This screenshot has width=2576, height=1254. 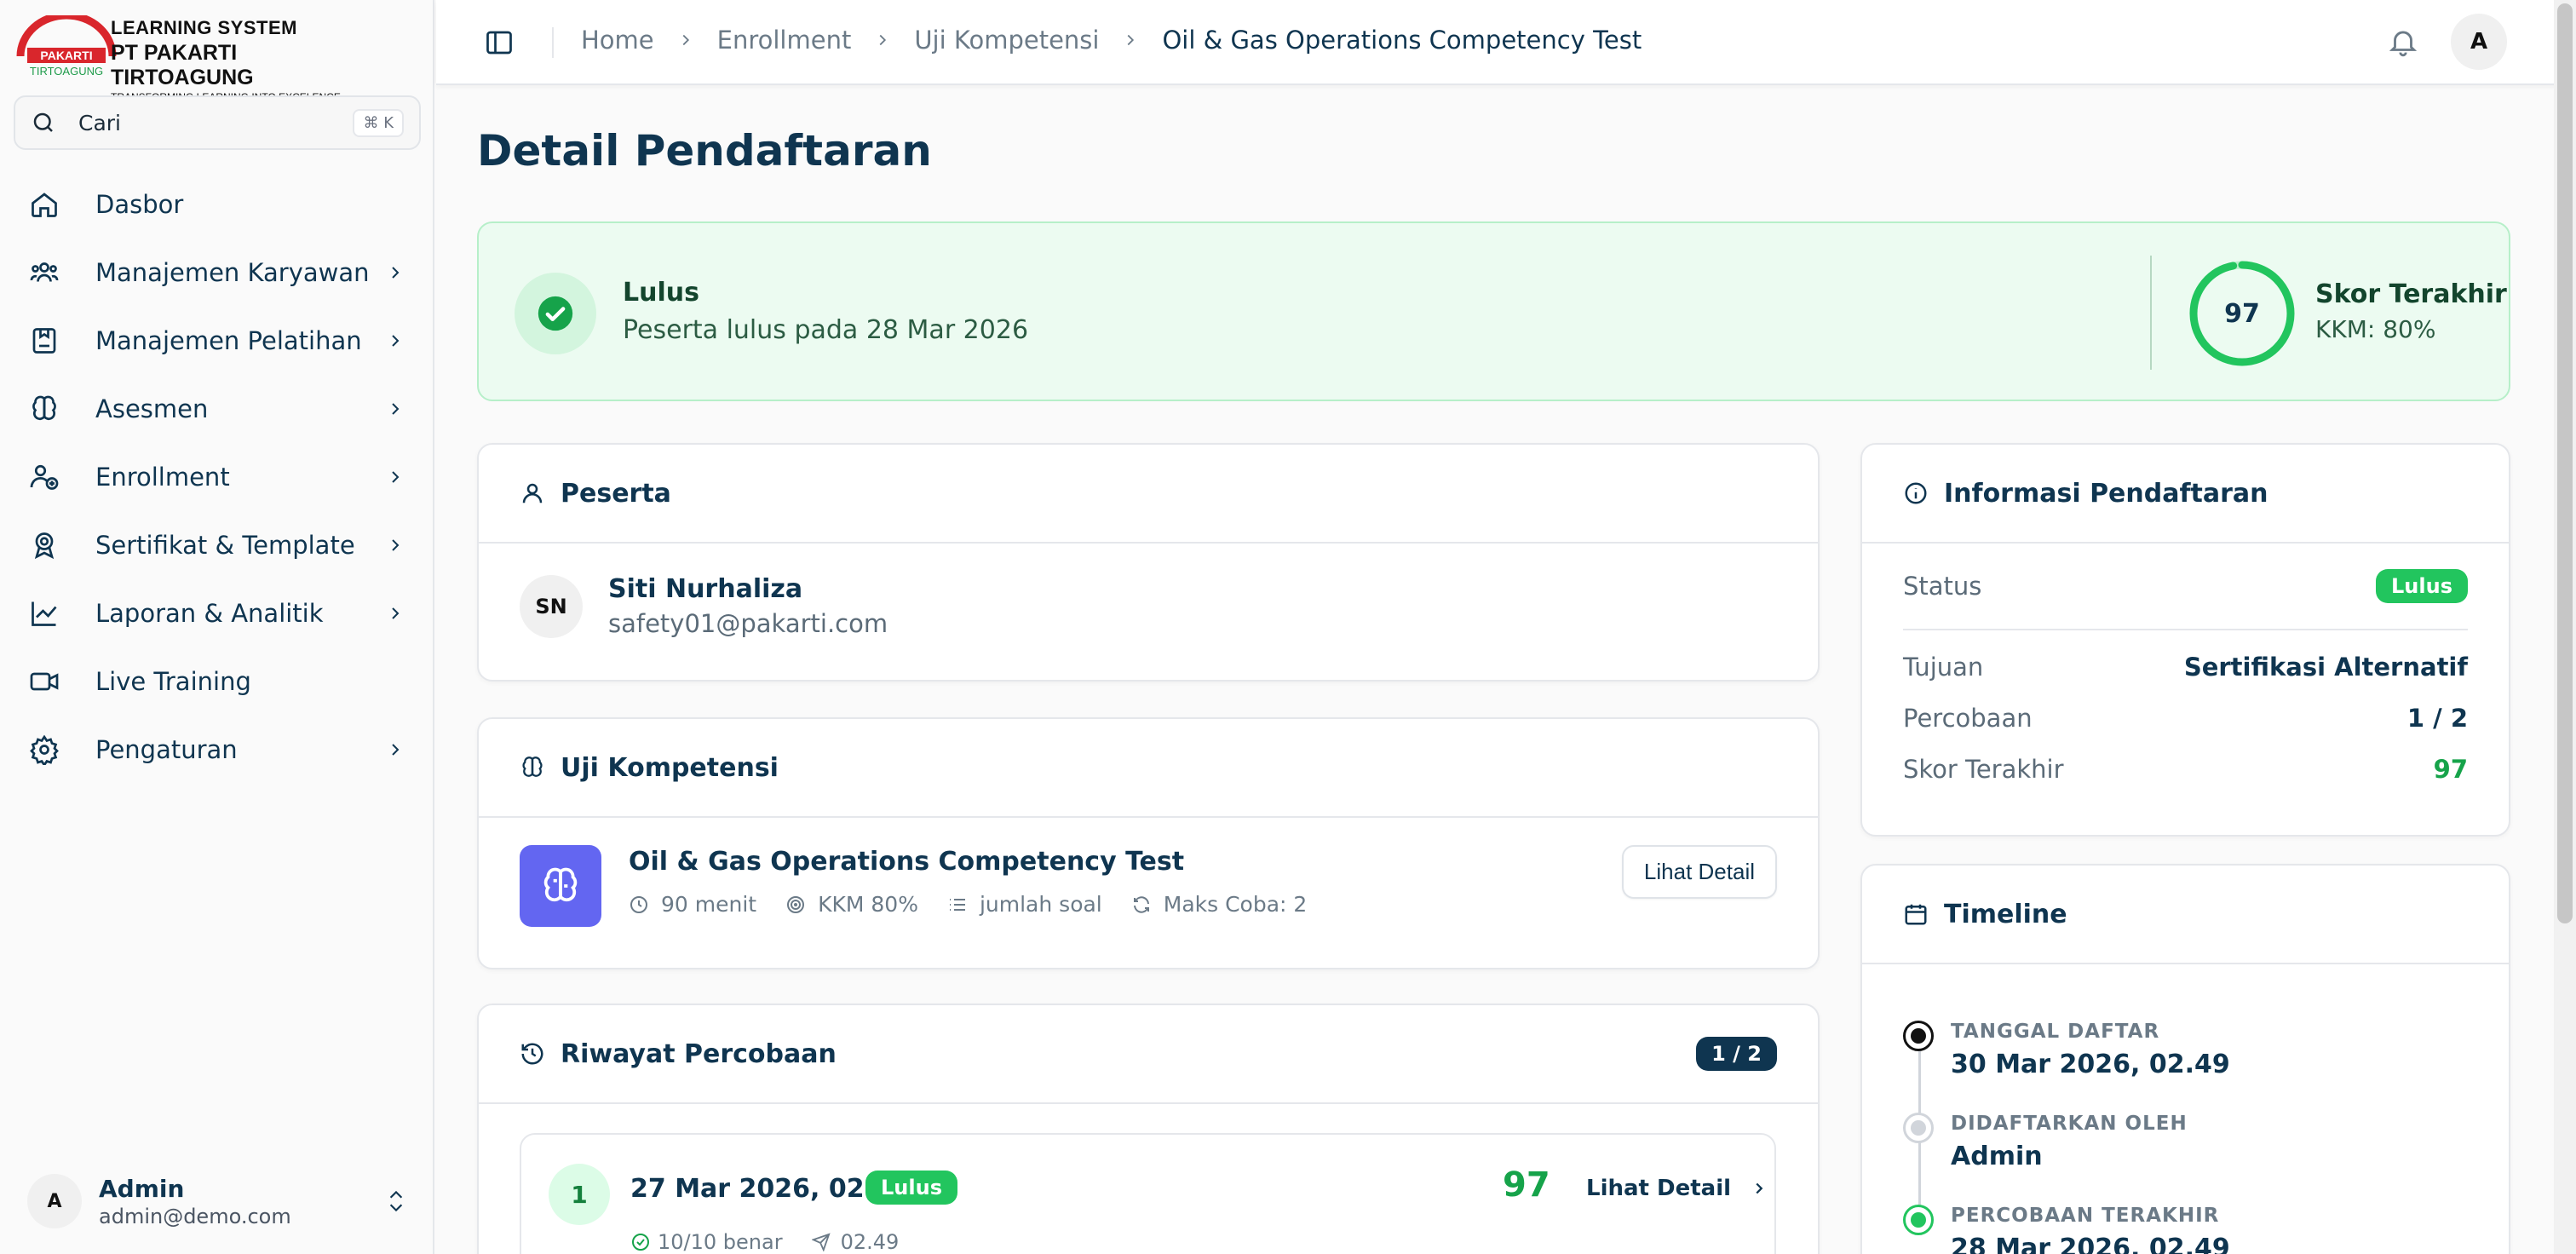 What do you see at coordinates (1040, 905) in the screenshot?
I see `test-questions: jumlah soal` at bounding box center [1040, 905].